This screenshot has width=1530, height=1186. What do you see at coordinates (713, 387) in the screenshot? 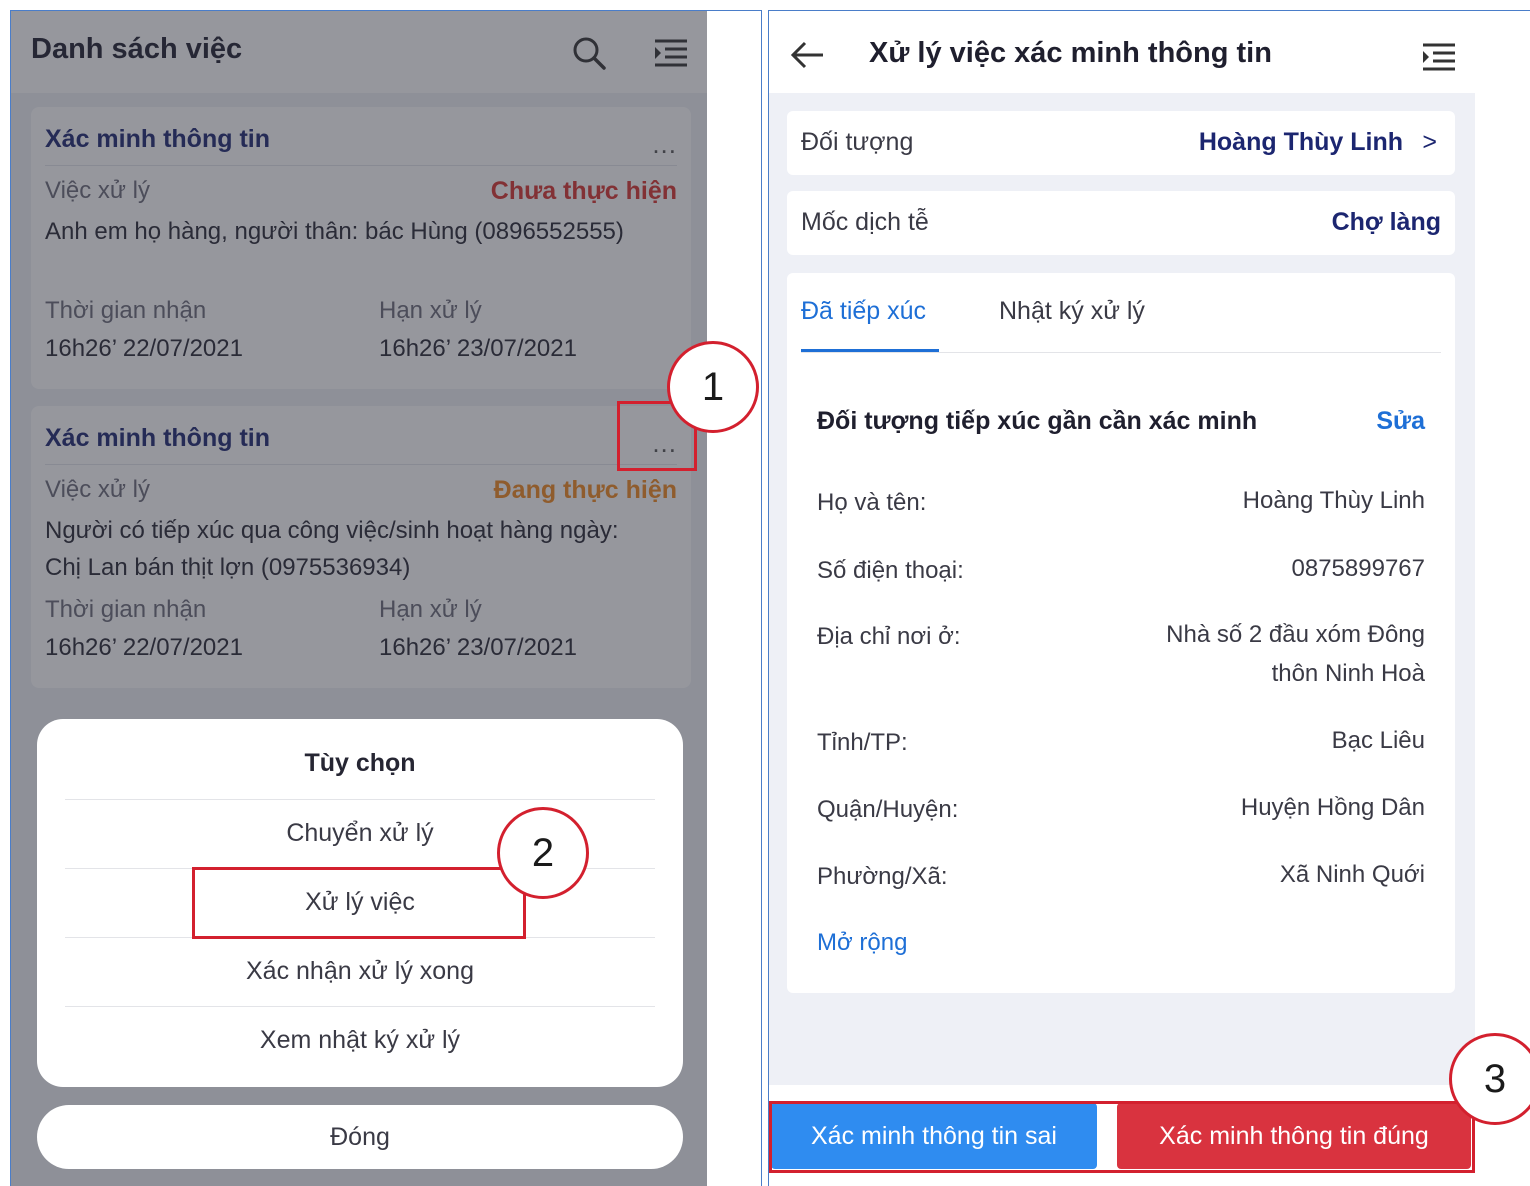
I see `step-marker: 1` at bounding box center [713, 387].